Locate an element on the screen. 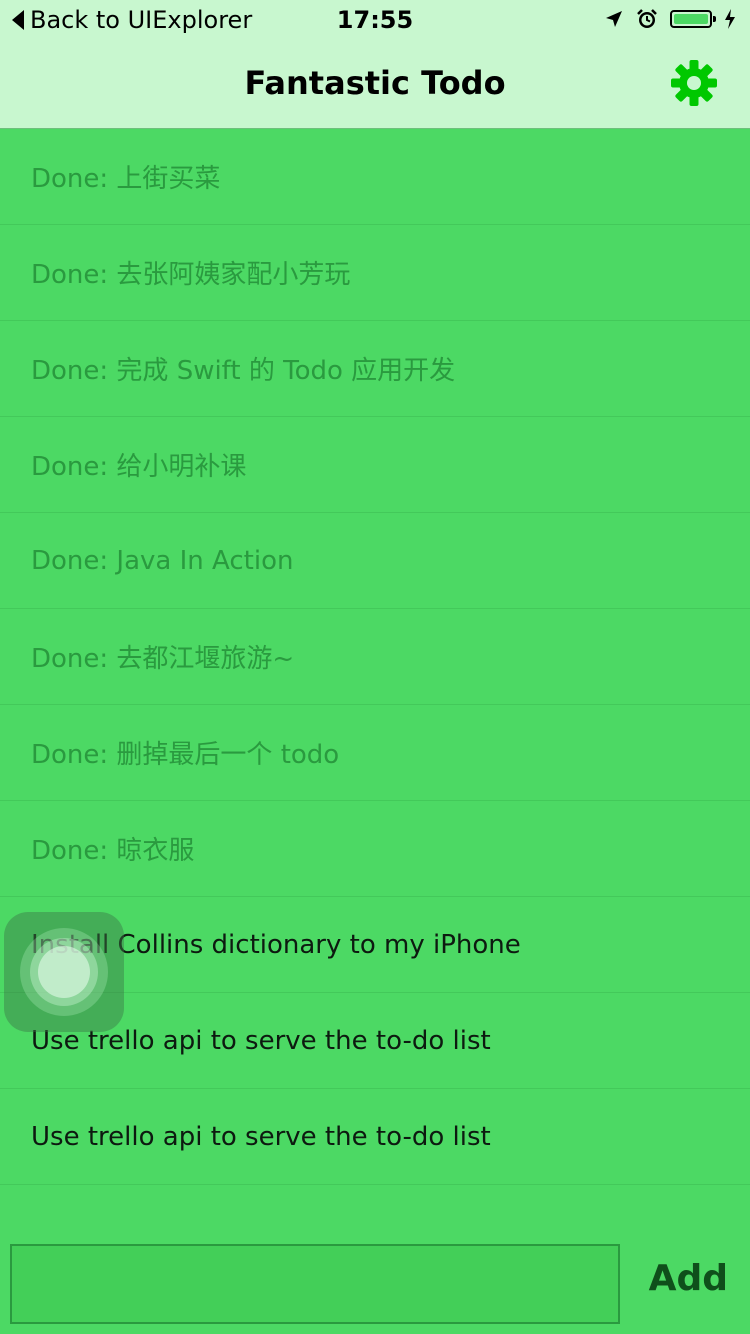 This screenshot has height=1334, width=750. alarm-icon is located at coordinates (647, 18).